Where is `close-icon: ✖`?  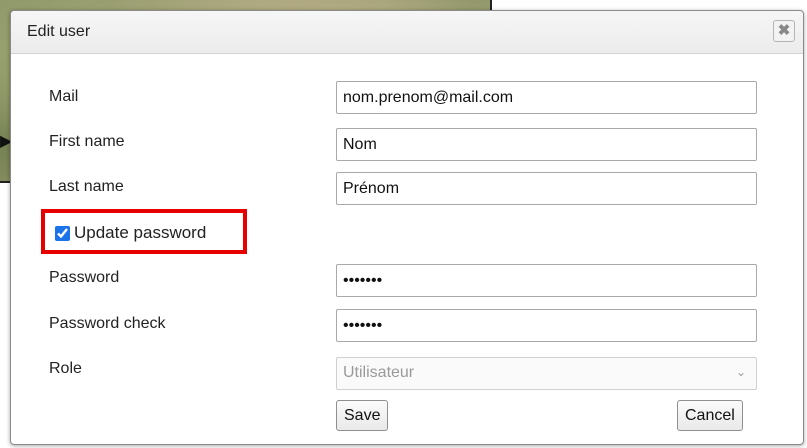 close-icon: ✖ is located at coordinates (784, 30).